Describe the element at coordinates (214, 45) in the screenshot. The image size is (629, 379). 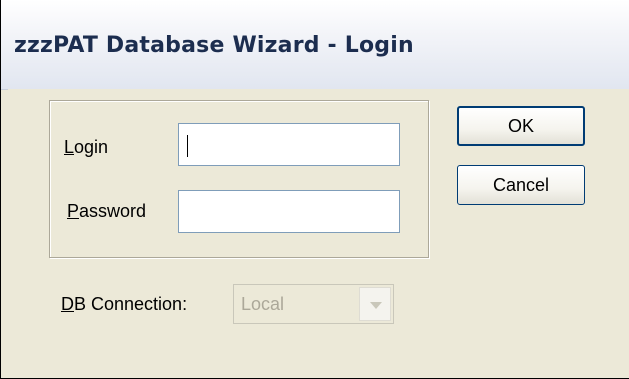
I see `window-title: zzzPAT Database Wizard - Login` at that location.